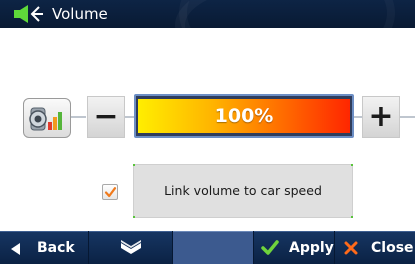 The height and width of the screenshot is (264, 415). Describe the element at coordinates (213, 247) in the screenshot. I see `toolbar-spacer` at that location.